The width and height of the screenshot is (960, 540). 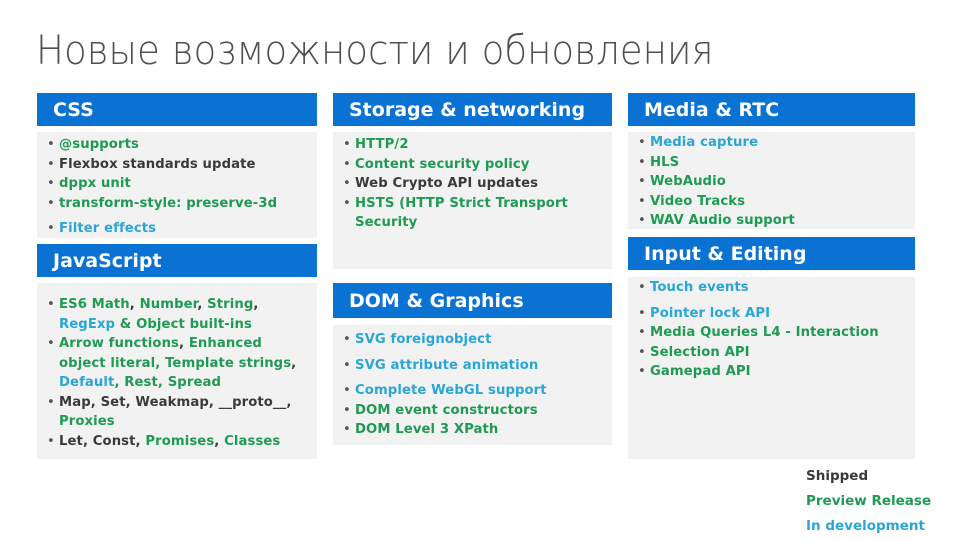 I want to click on feature-text: Classes, so click(x=252, y=441).